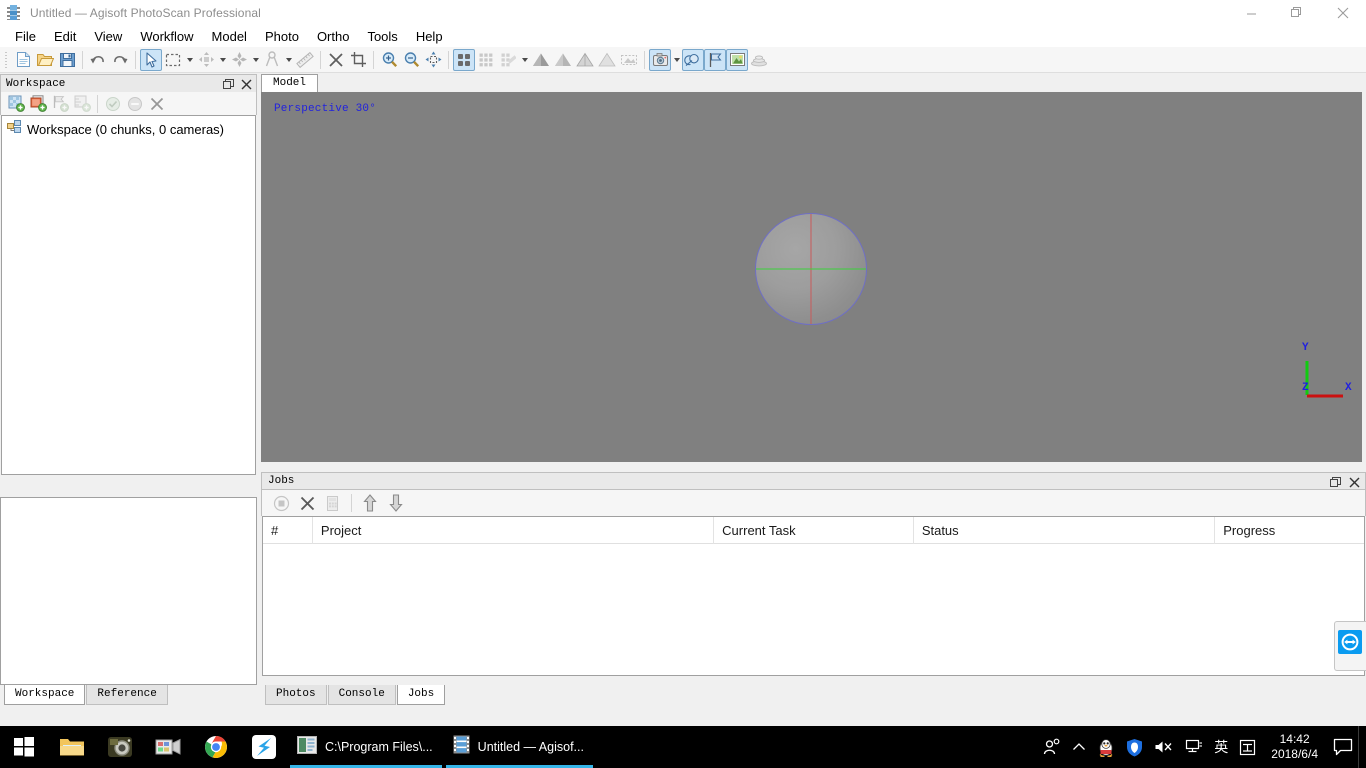  Describe the element at coordinates (67, 60) in the screenshot. I see `save-icon` at that location.